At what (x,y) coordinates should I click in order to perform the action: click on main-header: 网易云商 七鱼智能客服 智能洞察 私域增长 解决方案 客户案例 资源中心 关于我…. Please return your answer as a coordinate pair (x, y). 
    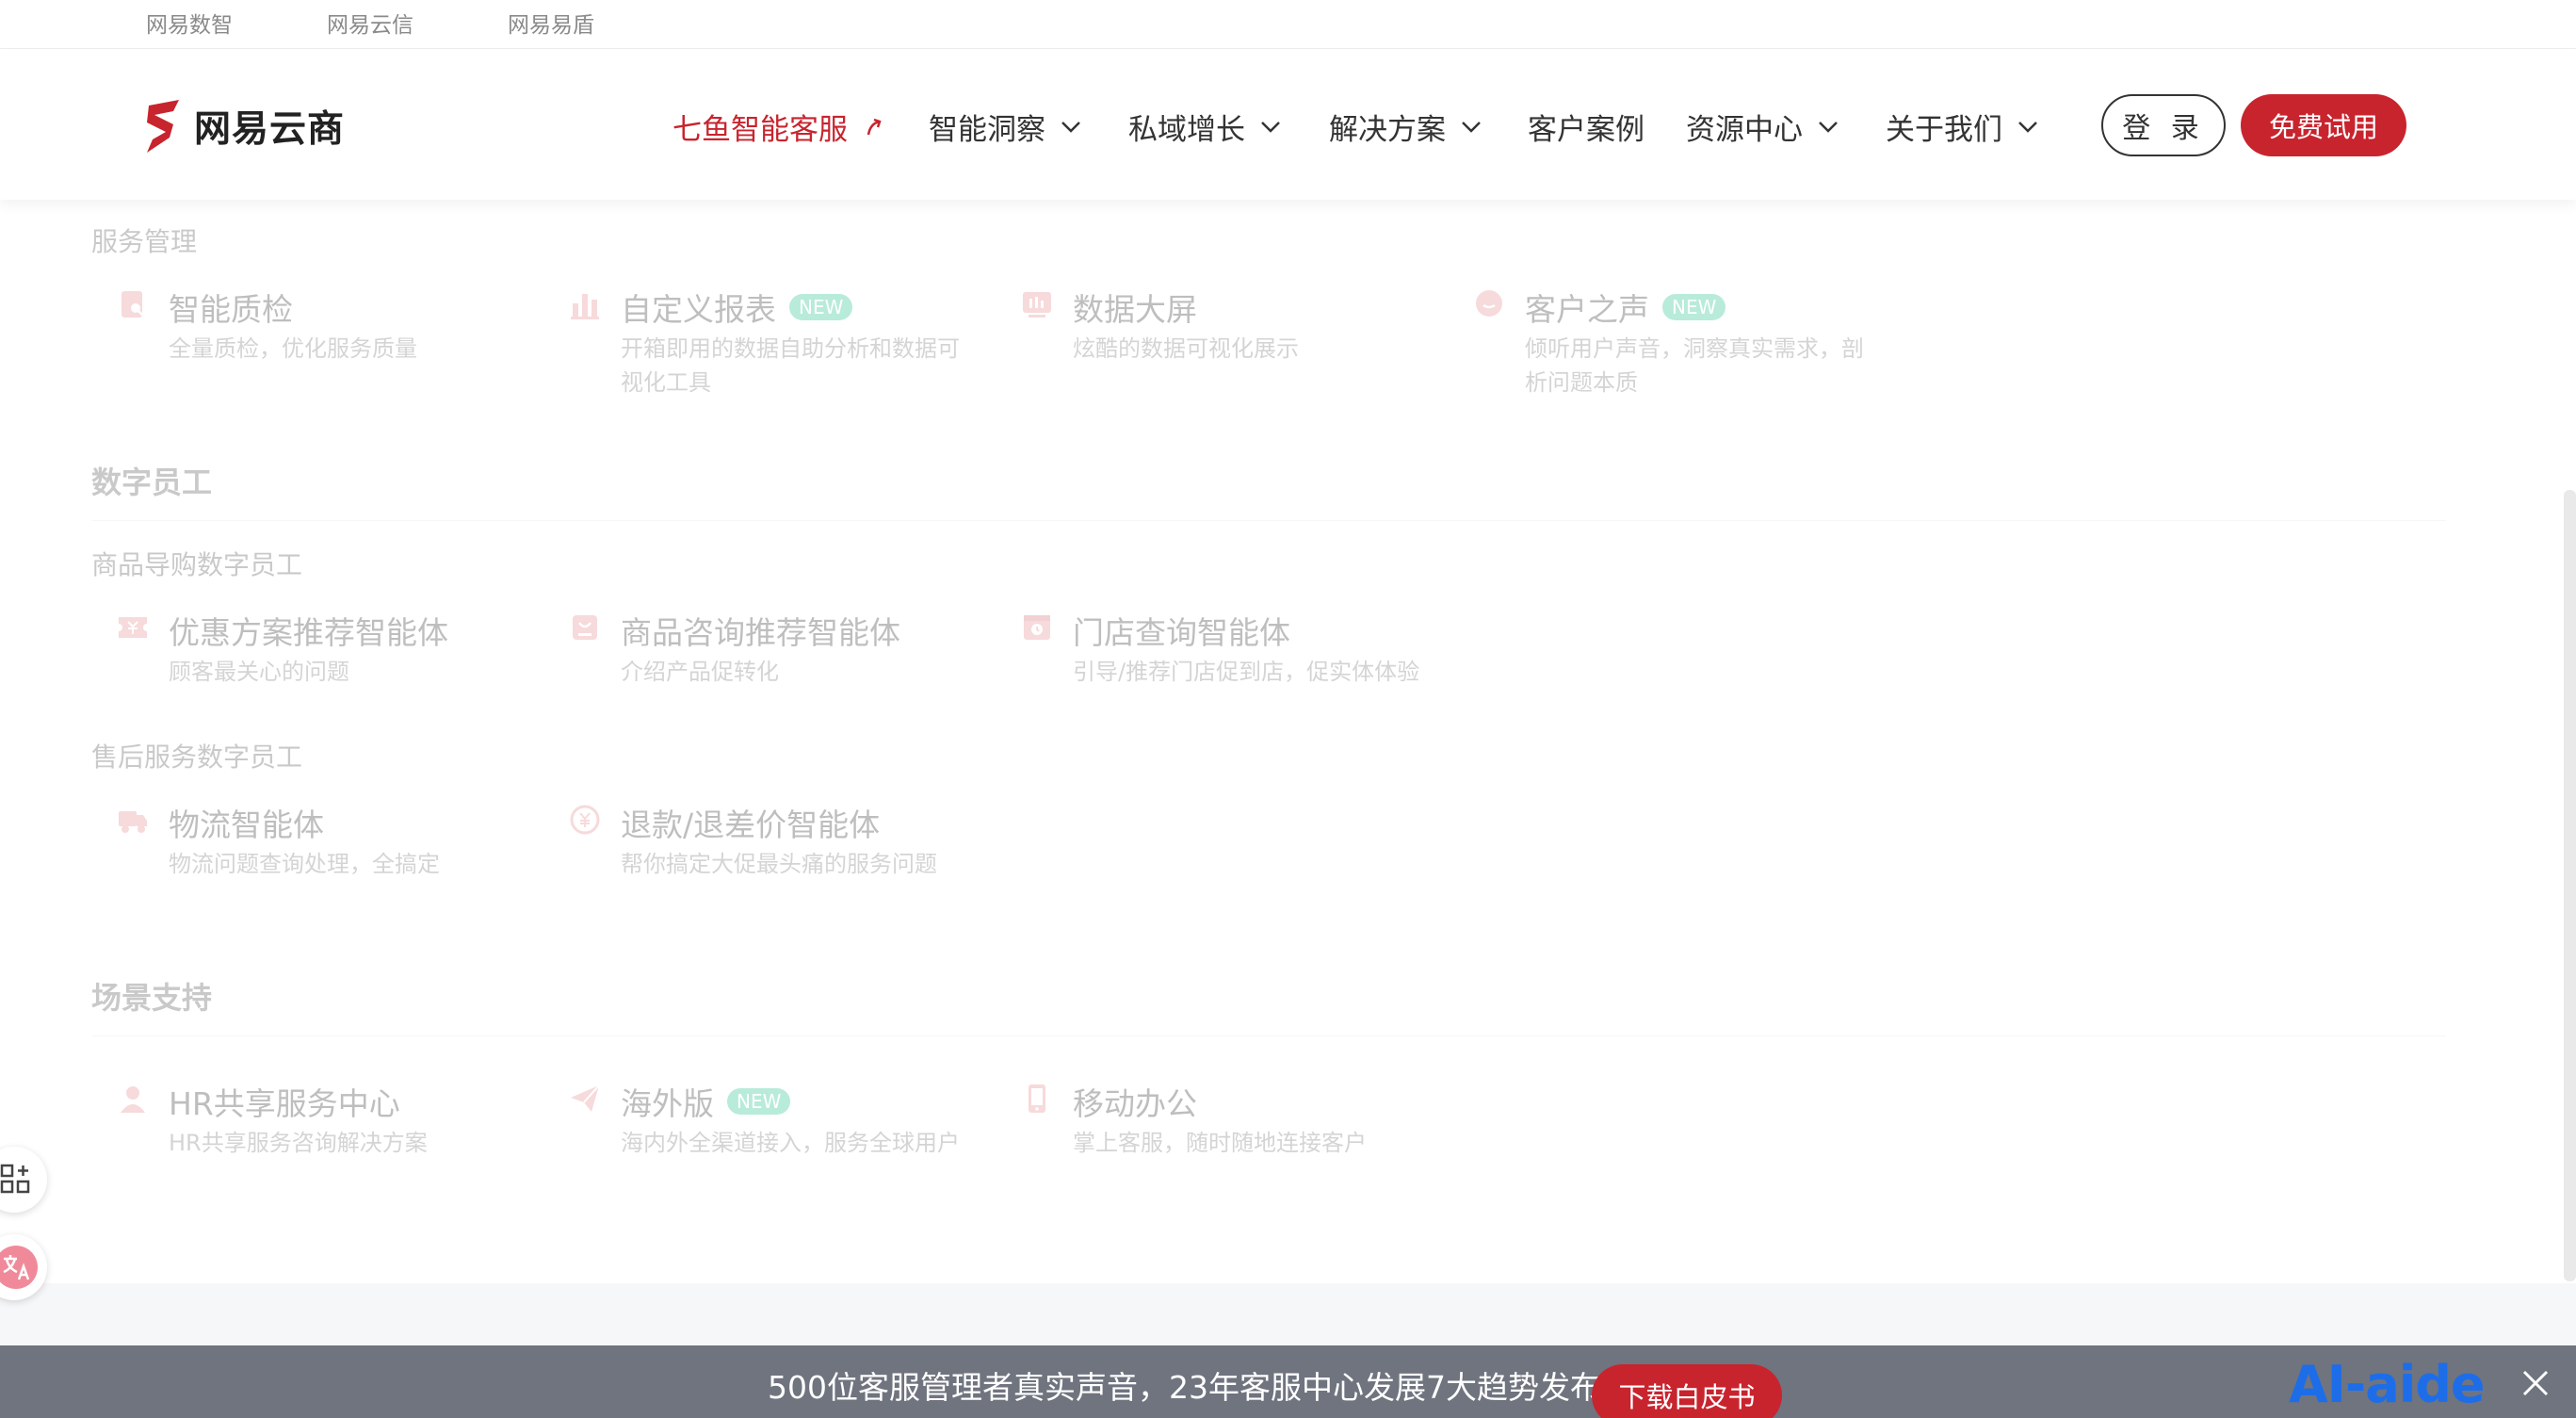
    Looking at the image, I should click on (1288, 124).